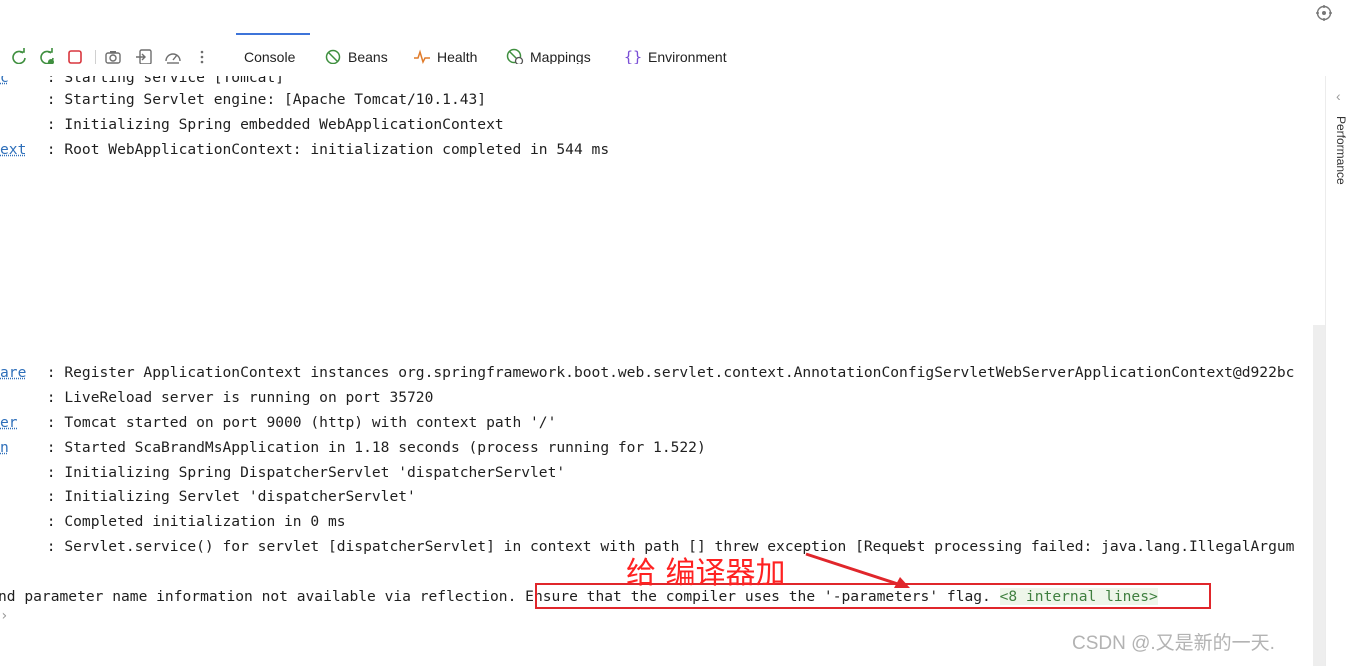 The height and width of the screenshot is (666, 1352). I want to click on tab-health-label: Health, so click(457, 57).